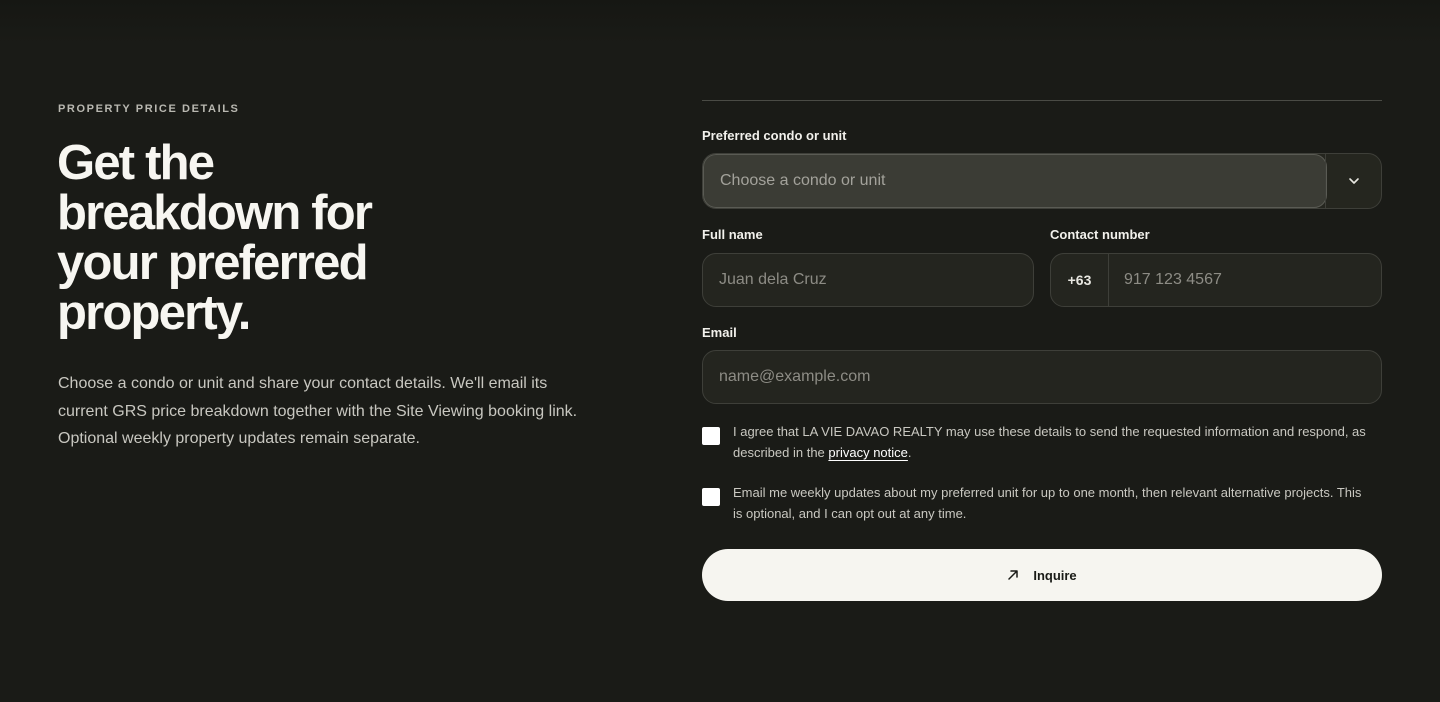 Image resolution: width=1440 pixels, height=702 pixels. Describe the element at coordinates (732, 234) in the screenshot. I see `full-name-label: Full name` at that location.